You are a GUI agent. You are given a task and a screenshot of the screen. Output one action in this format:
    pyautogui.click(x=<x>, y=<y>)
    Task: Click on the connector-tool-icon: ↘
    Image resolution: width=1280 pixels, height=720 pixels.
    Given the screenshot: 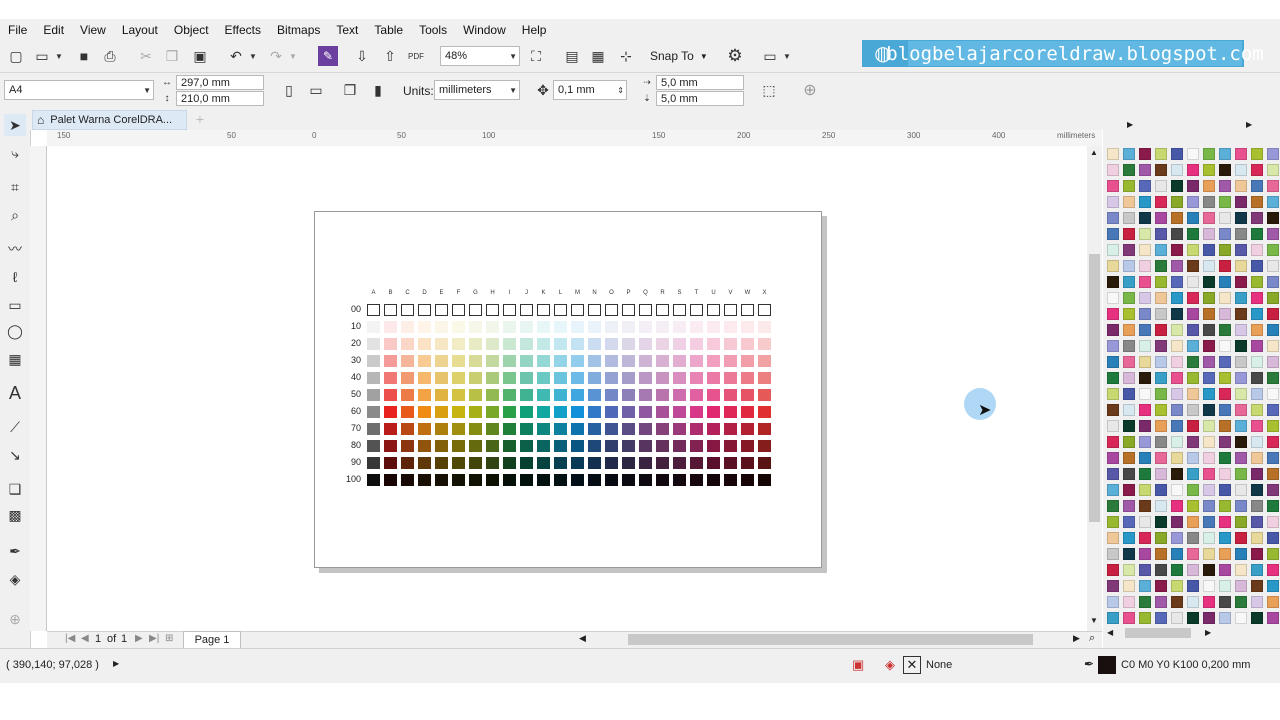 What is the action you would take?
    pyautogui.click(x=15, y=455)
    